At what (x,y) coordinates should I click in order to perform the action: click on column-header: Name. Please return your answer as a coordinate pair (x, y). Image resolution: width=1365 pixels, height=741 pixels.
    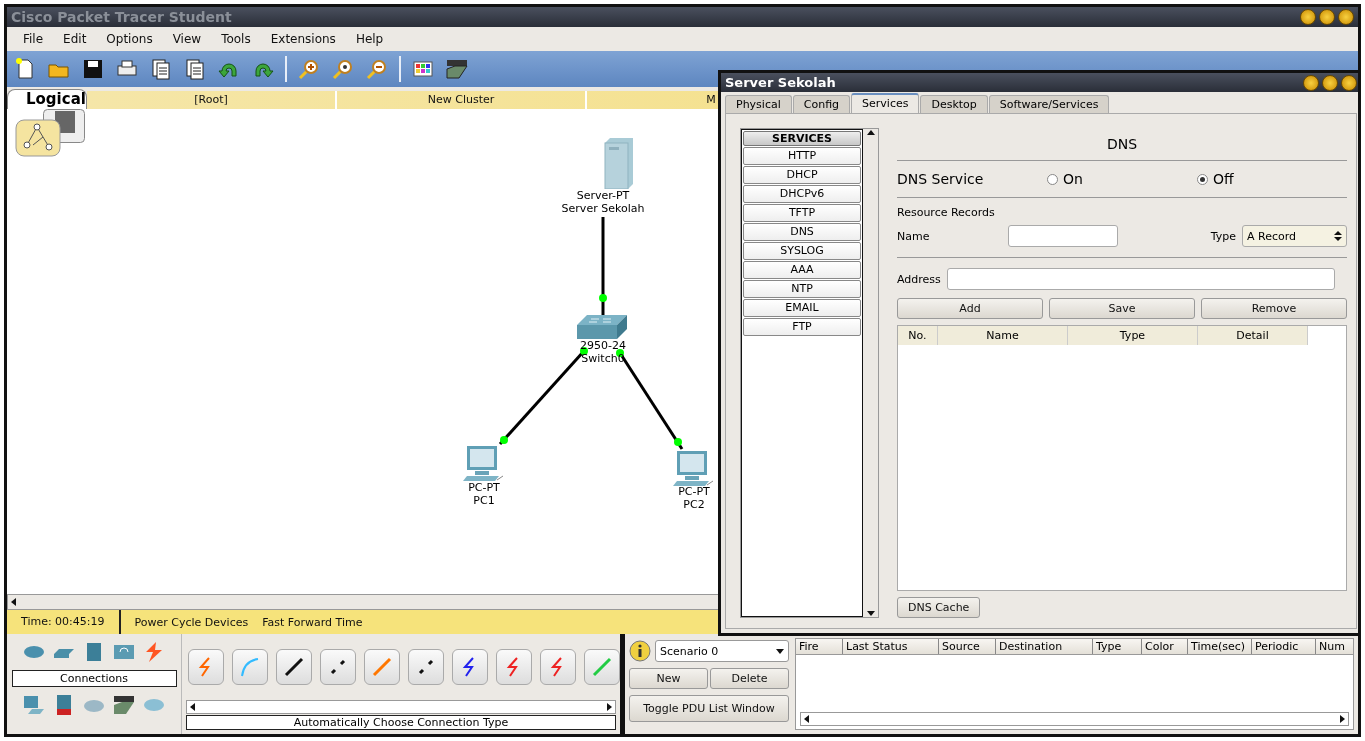
    Looking at the image, I should click on (1003, 335).